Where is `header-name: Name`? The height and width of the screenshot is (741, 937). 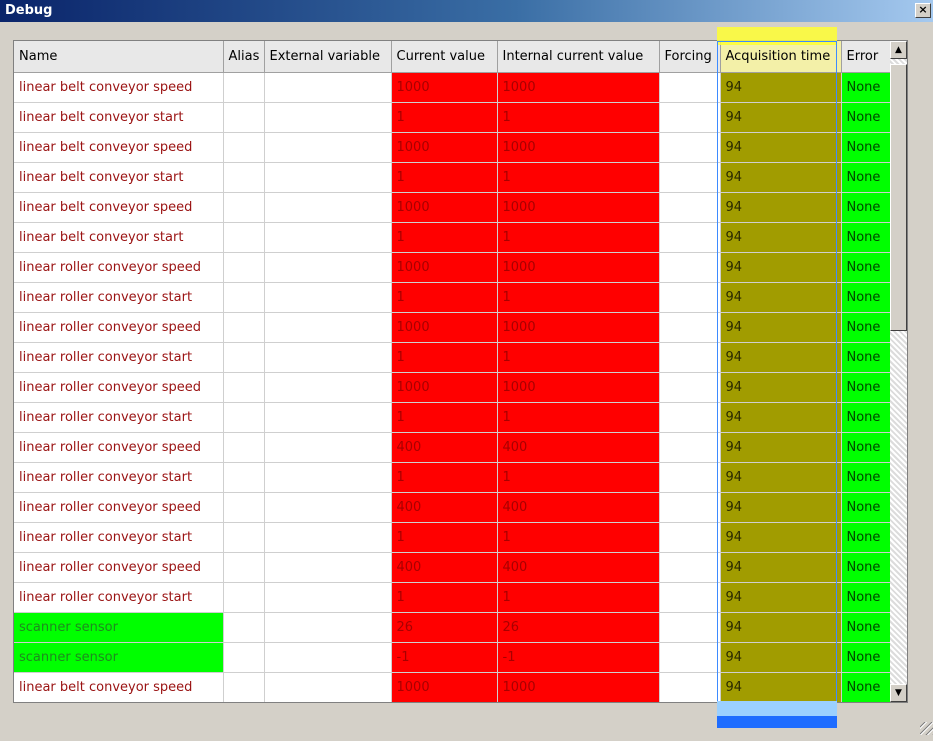
header-name: Name is located at coordinates (119, 57).